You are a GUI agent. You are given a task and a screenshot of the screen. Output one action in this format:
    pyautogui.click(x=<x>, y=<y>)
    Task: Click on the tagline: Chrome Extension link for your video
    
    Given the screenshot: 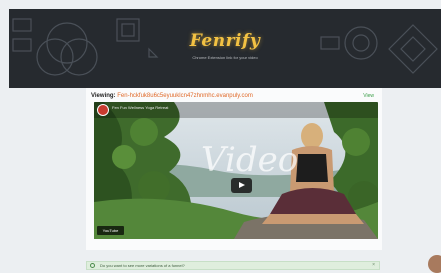 What is the action you would take?
    pyautogui.click(x=225, y=57)
    